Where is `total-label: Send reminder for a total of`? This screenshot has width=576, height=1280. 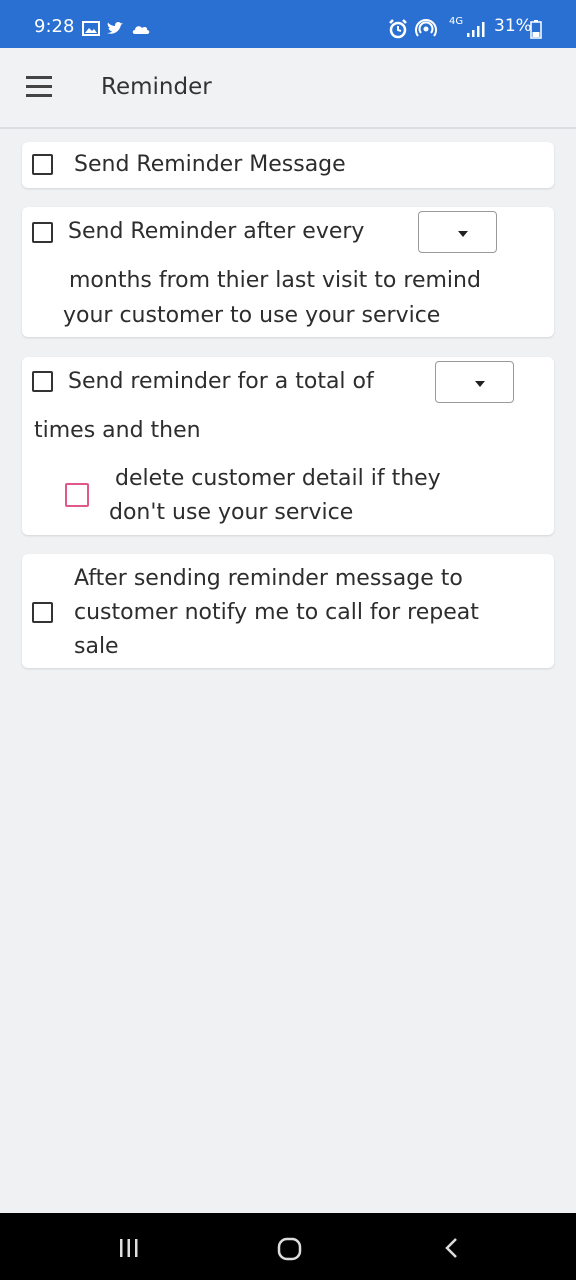
total-label: Send reminder for a total of is located at coordinates (221, 381).